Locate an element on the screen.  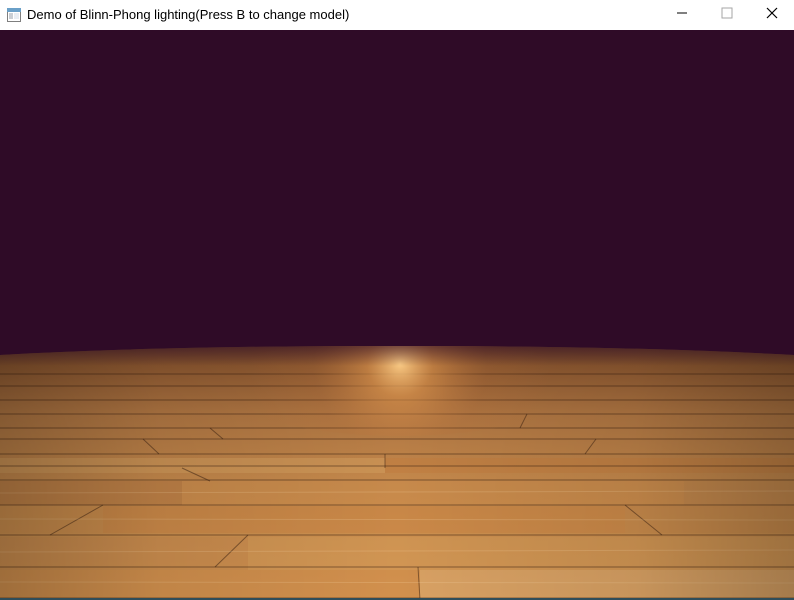
close-icon is located at coordinates (772, 15).